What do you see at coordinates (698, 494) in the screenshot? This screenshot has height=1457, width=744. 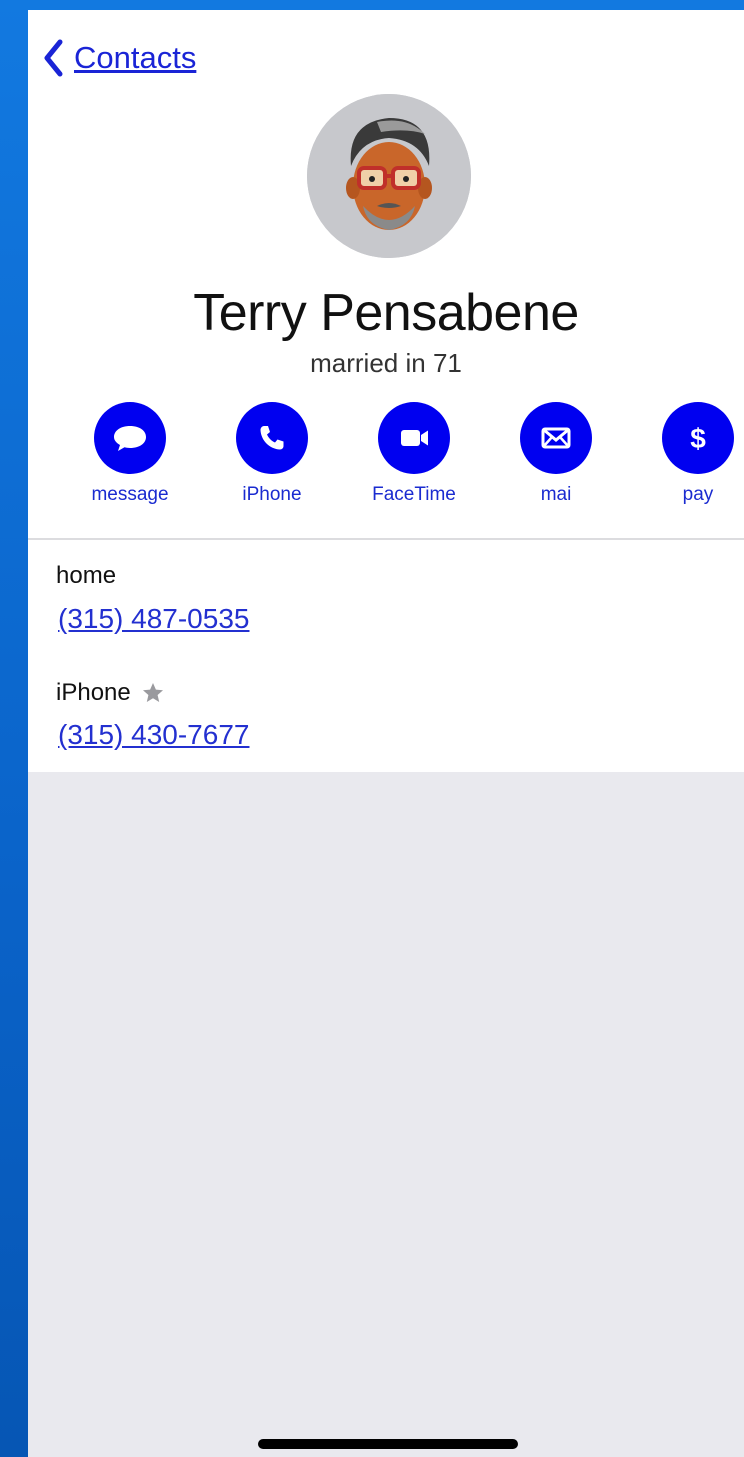 I see `pay-label: pay` at bounding box center [698, 494].